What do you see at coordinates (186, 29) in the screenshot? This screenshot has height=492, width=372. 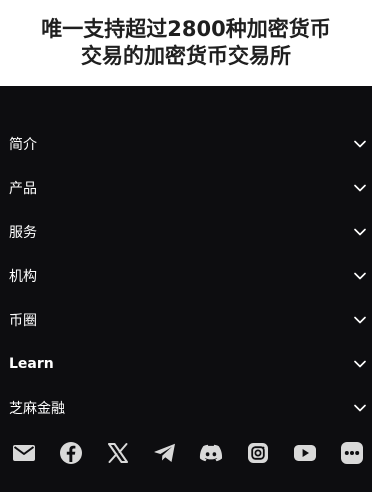 I see `hero-title-line-1: 唯一支持超过2800种加密货币` at bounding box center [186, 29].